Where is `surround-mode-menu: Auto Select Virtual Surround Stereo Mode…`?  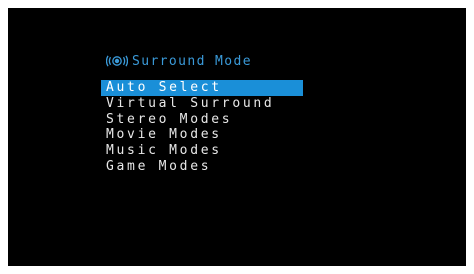
surround-mode-menu: Auto Select Virtual Surround Stereo Mode… is located at coordinates (202, 127).